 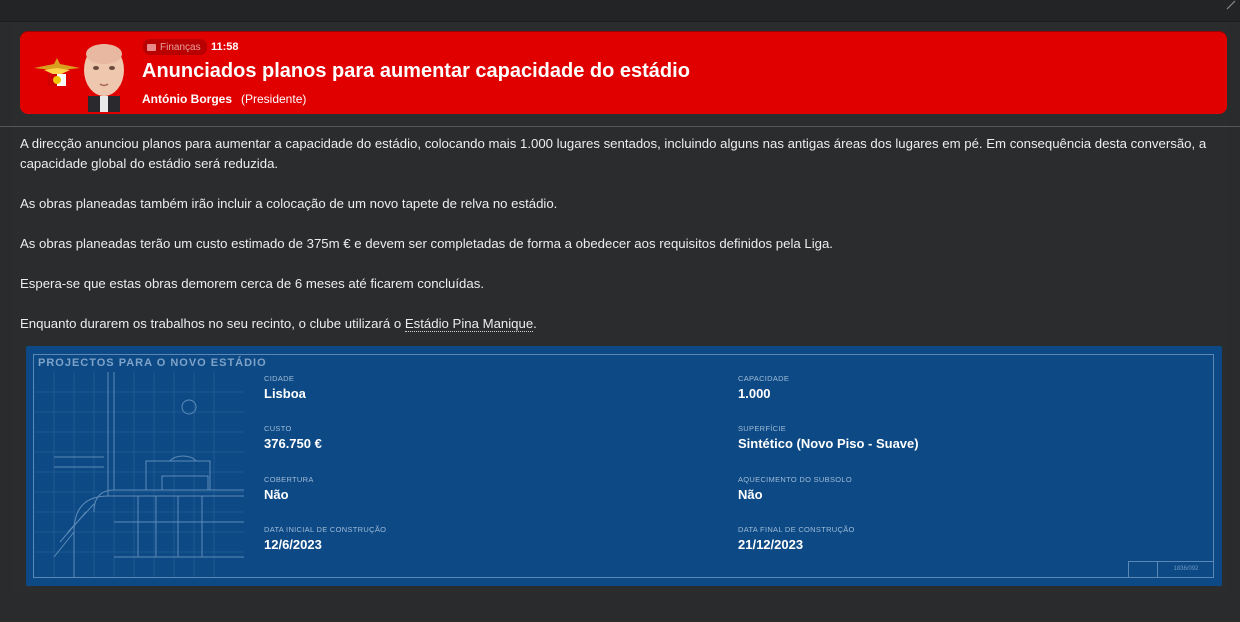 I want to click on category-tag: Finanças, so click(x=175, y=47).